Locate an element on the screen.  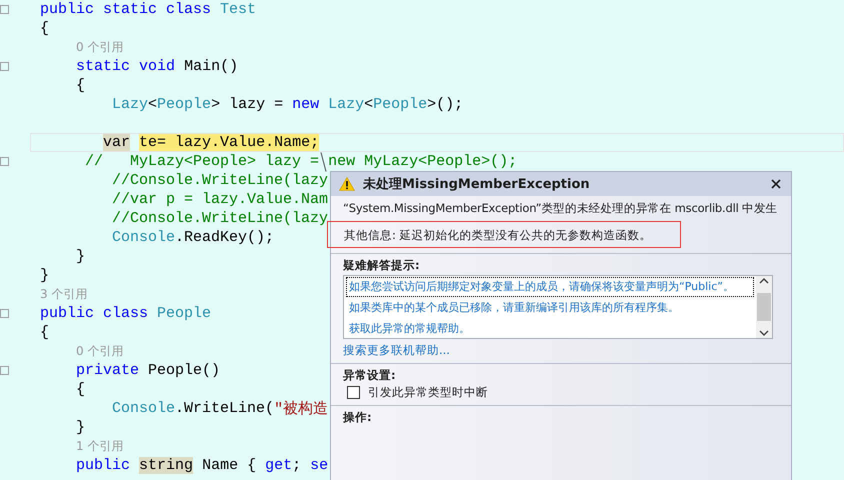
code-token: string is located at coordinates (166, 465).